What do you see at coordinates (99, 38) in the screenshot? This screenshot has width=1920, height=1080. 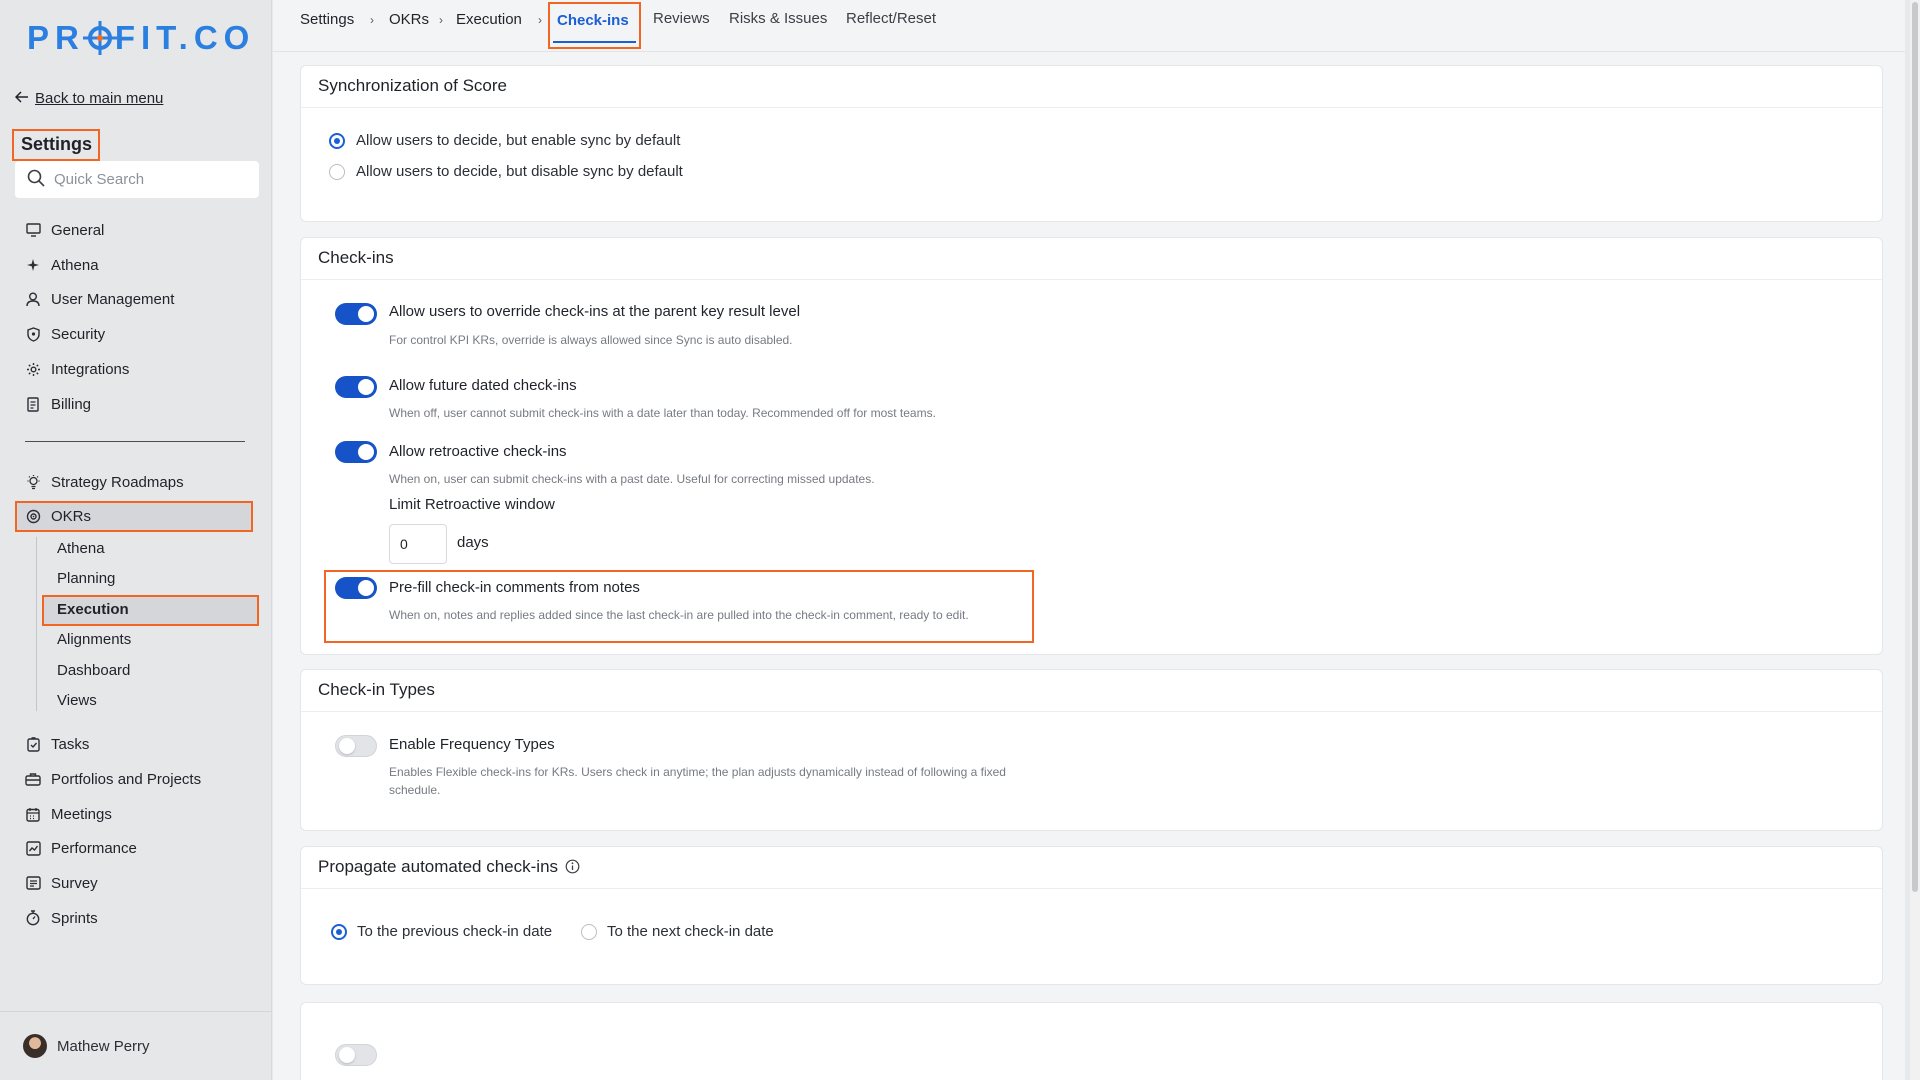 I see `logo-target-icon` at bounding box center [99, 38].